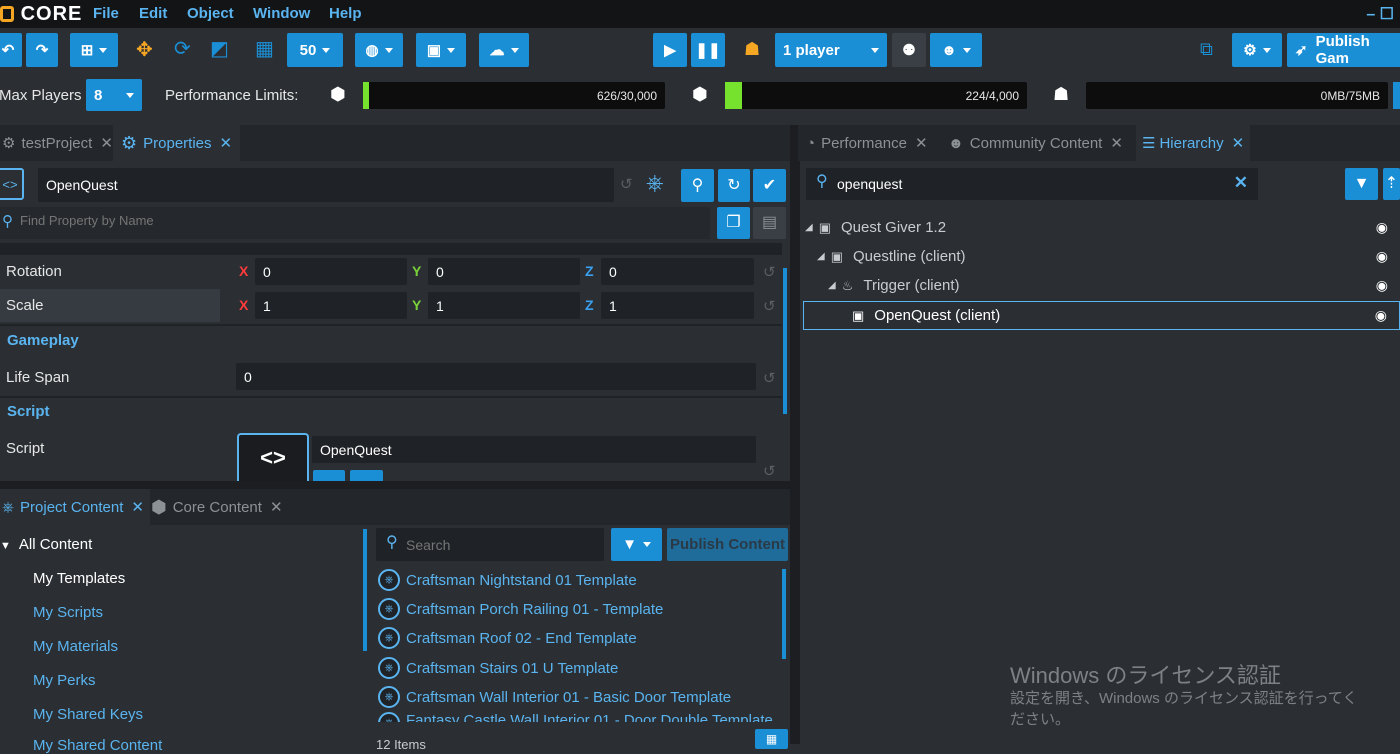  I want to click on paste-button: ▤, so click(769, 223).